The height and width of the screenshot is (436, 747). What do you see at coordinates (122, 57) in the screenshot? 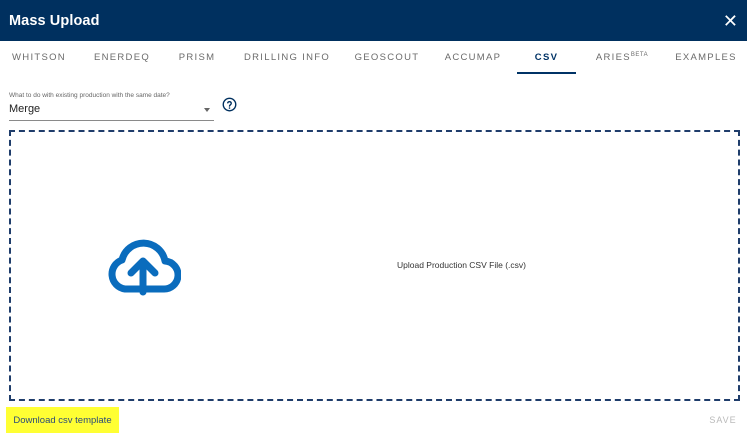
I see `tab-enerdeq: ENERDEQ` at bounding box center [122, 57].